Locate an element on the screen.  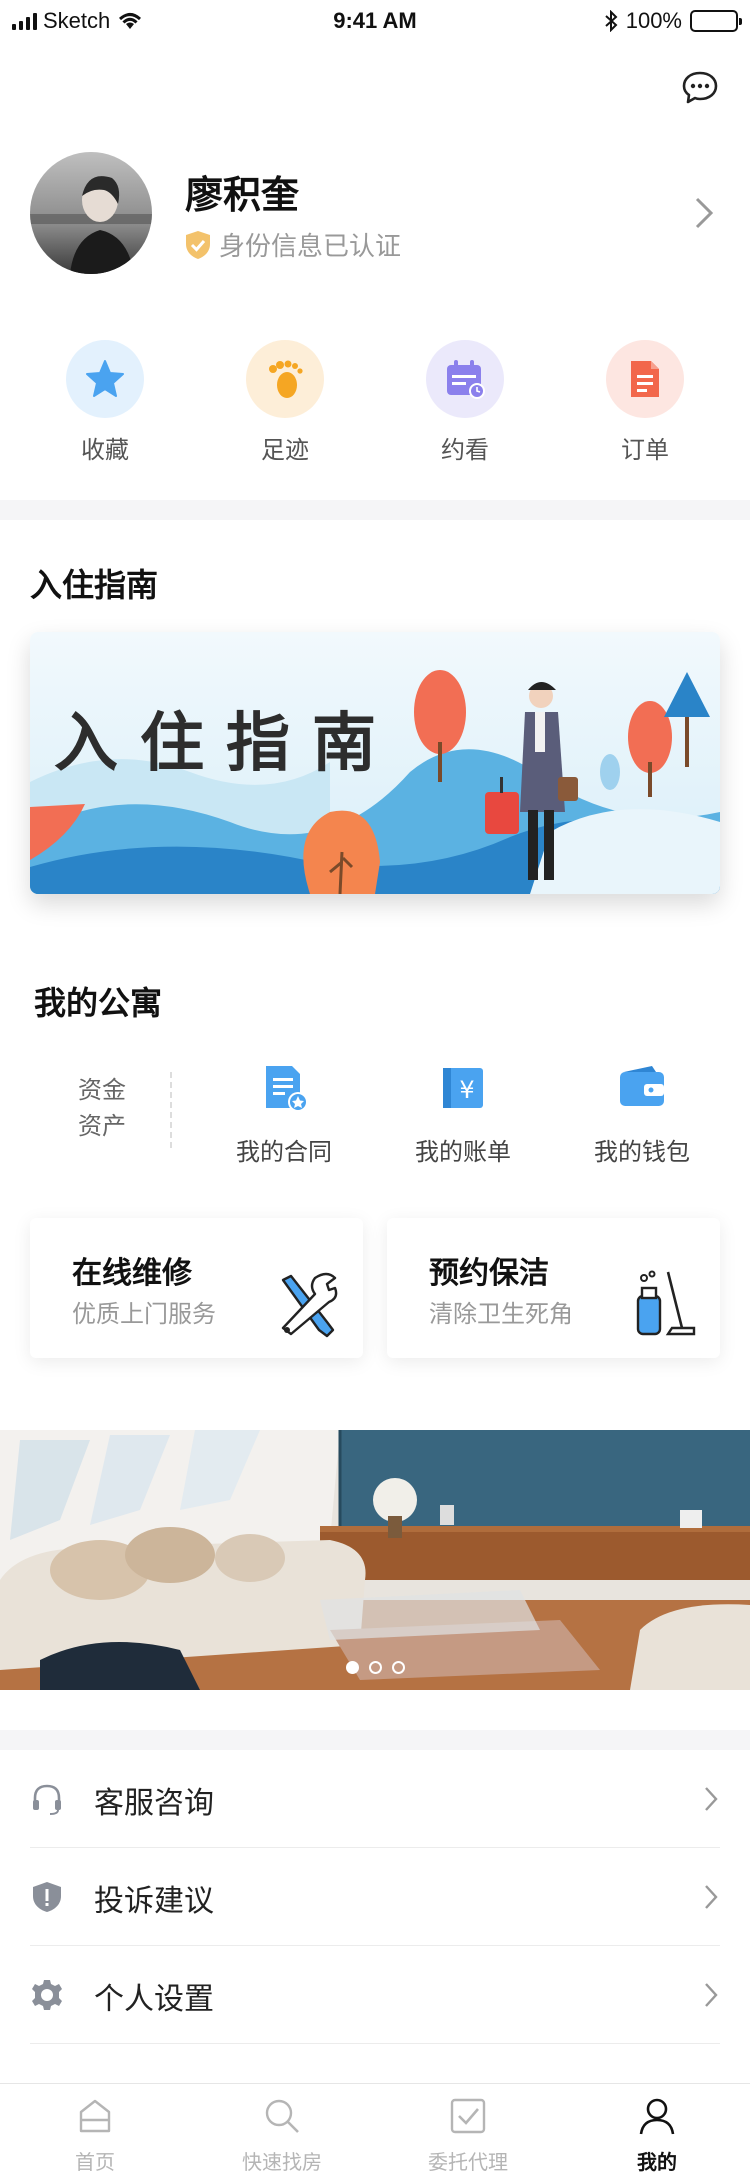
service-subtitle: 清除卫生死角 is located at coordinates (501, 1314).